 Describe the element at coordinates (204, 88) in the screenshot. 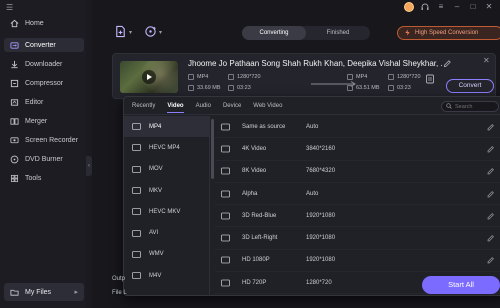

I see `src-size: 33.69 MB` at that location.